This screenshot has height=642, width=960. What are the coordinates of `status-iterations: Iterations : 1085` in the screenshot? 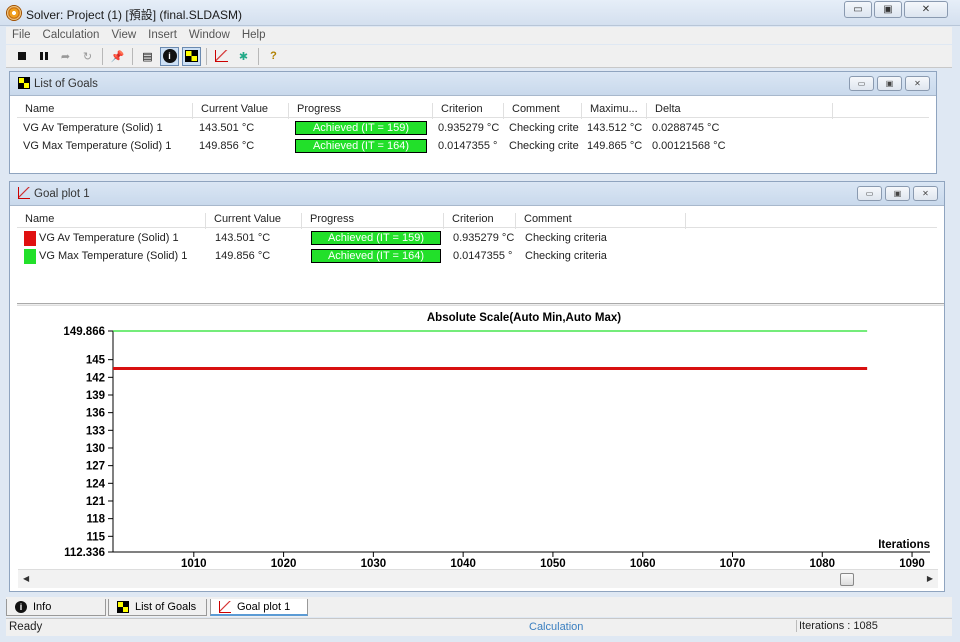 It's located at (868, 626).